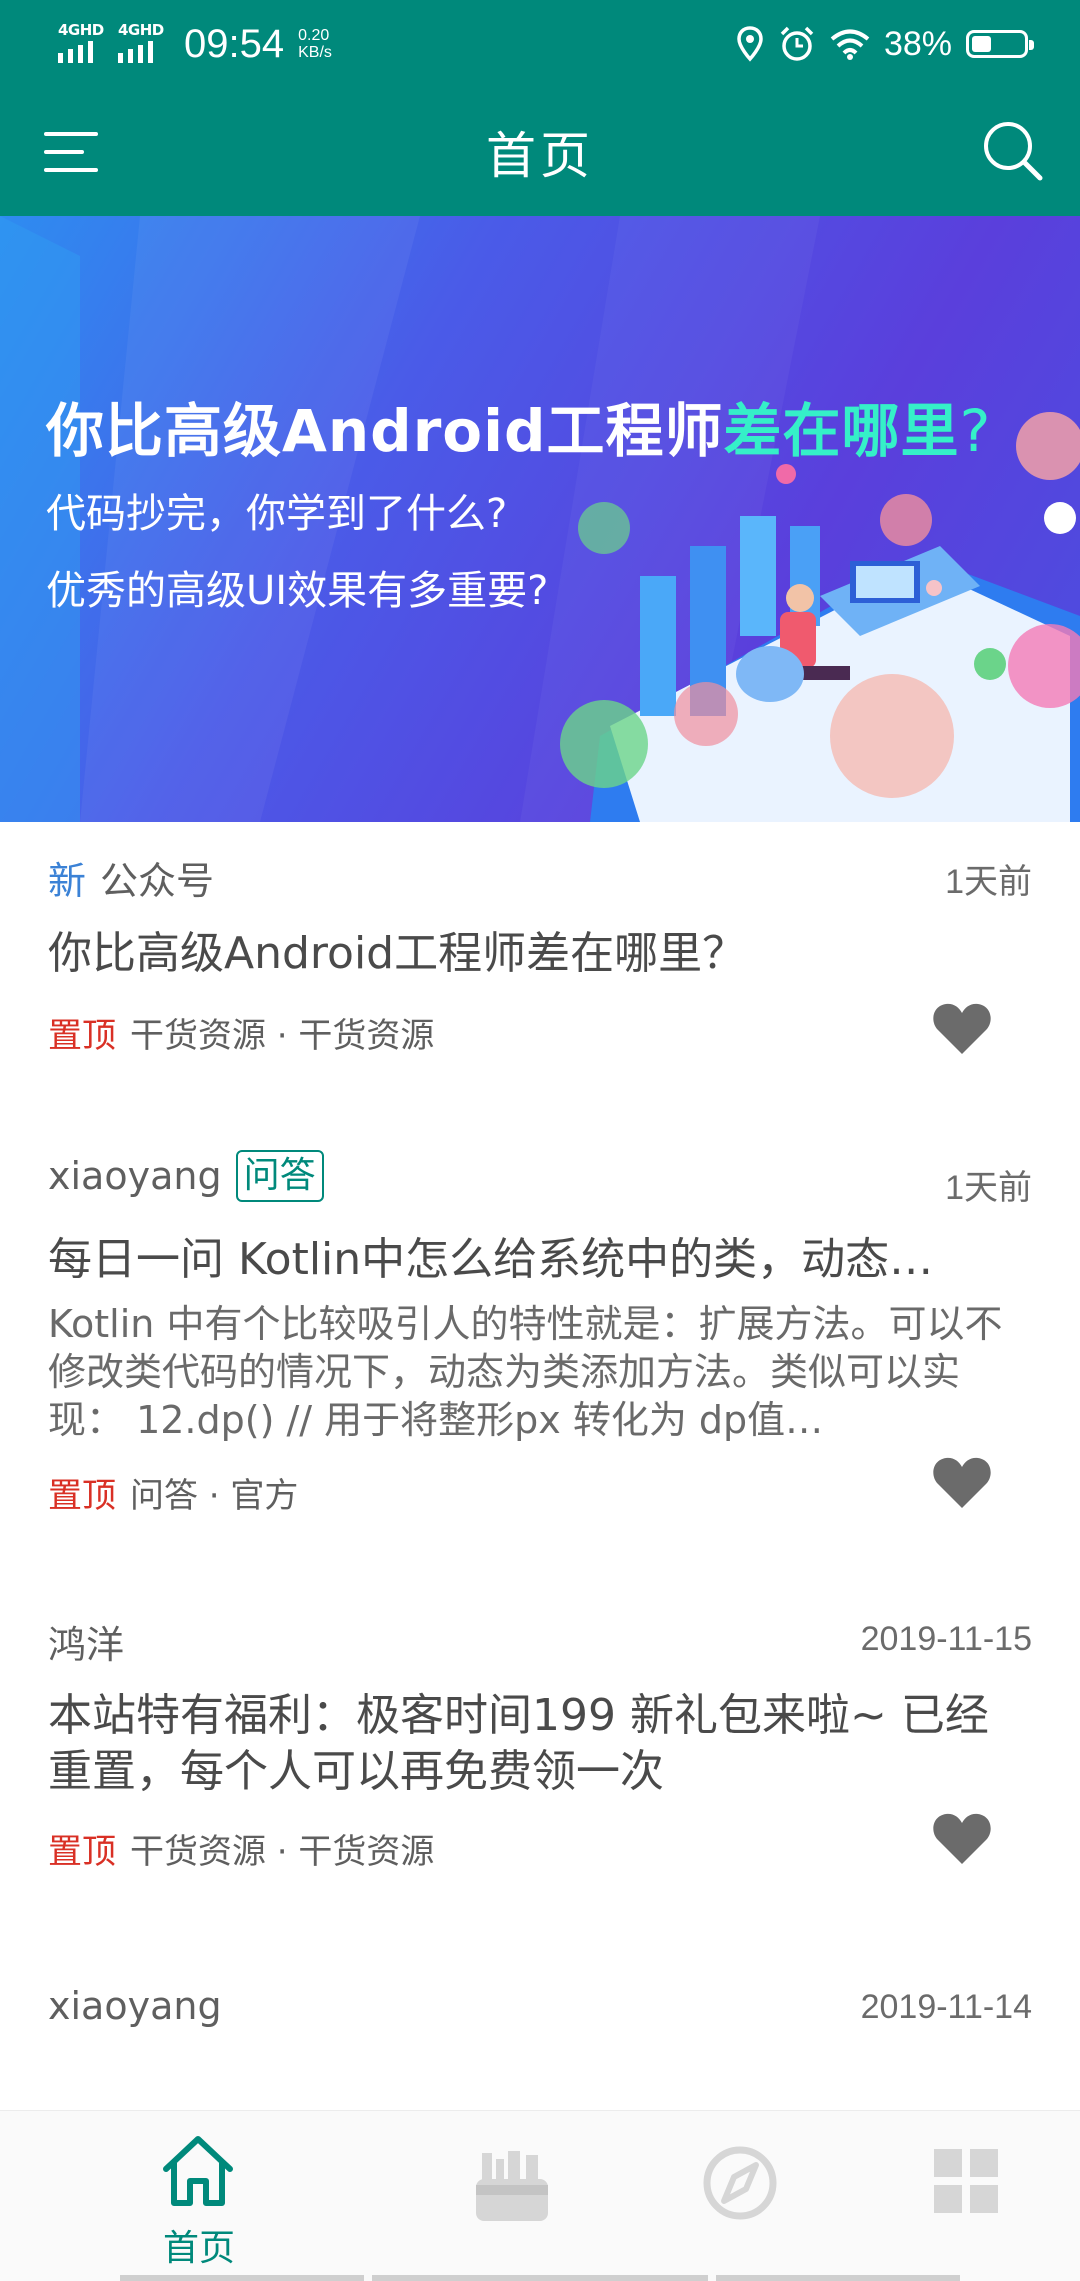  I want to click on item-meta: xiaoyang, so click(135, 2006).